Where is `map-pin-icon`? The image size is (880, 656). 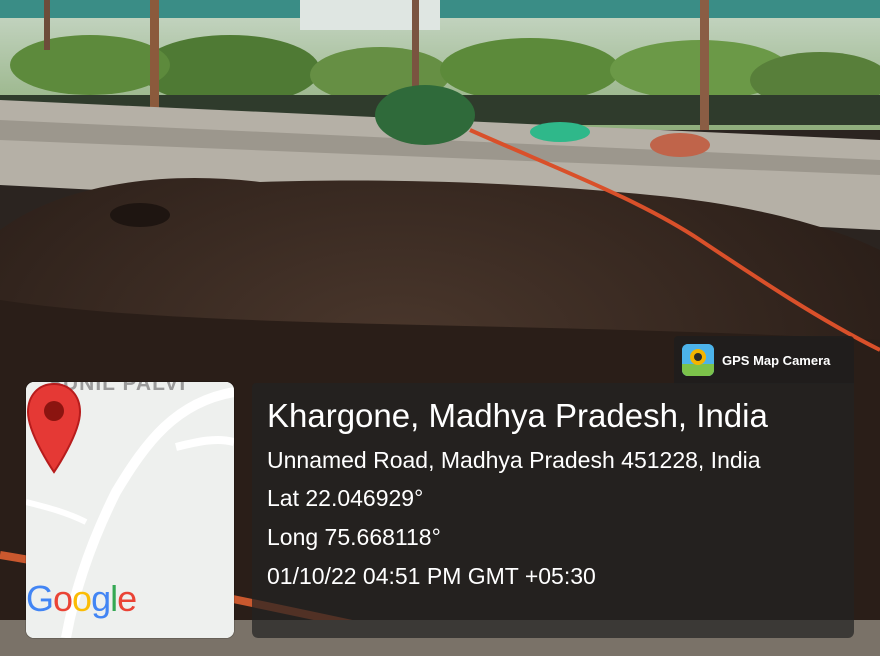 map-pin-icon is located at coordinates (54, 428).